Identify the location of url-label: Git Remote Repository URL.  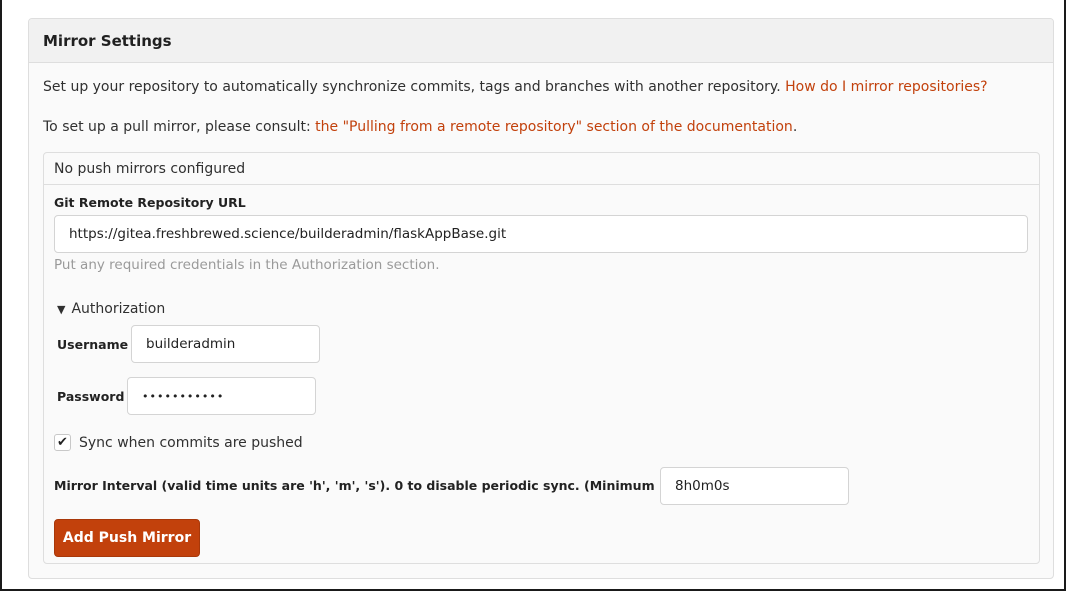
(150, 202).